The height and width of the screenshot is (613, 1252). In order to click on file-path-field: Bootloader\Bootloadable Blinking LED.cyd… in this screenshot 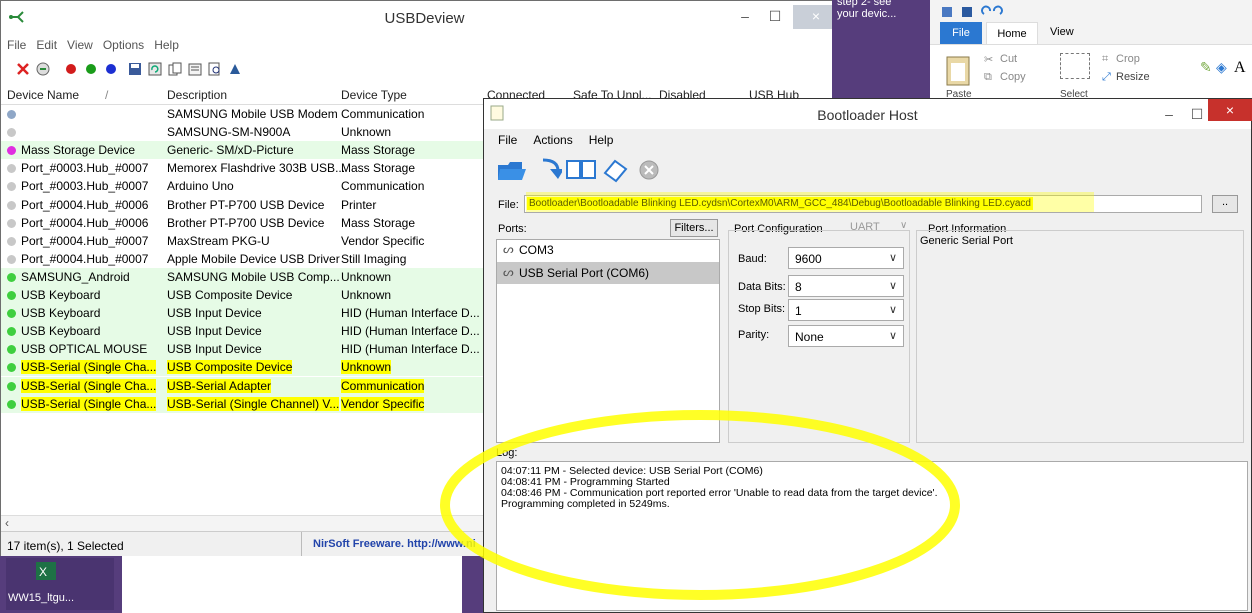, I will do `click(863, 204)`.